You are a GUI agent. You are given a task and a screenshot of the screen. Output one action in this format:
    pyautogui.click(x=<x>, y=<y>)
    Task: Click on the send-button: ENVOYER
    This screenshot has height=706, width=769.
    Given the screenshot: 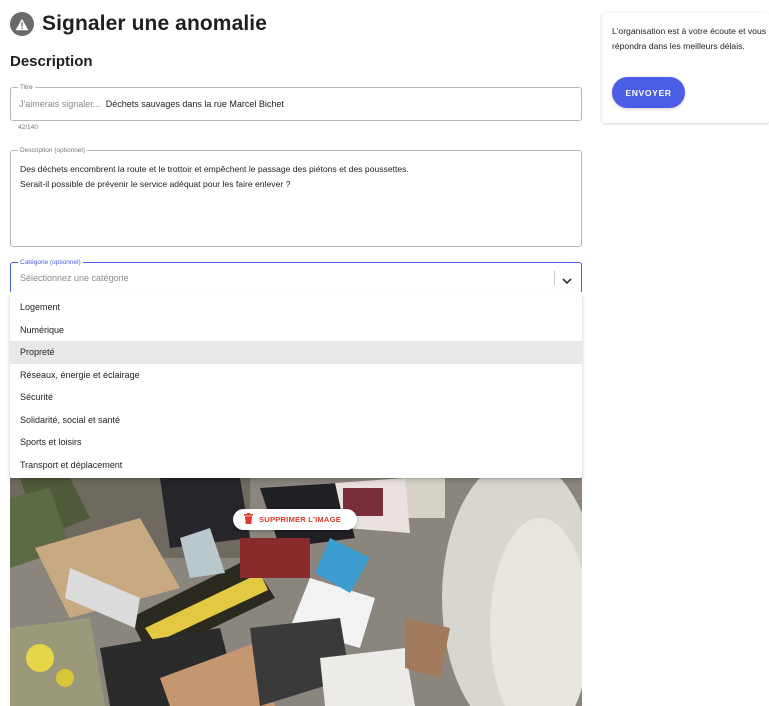 What is the action you would take?
    pyautogui.click(x=648, y=92)
    